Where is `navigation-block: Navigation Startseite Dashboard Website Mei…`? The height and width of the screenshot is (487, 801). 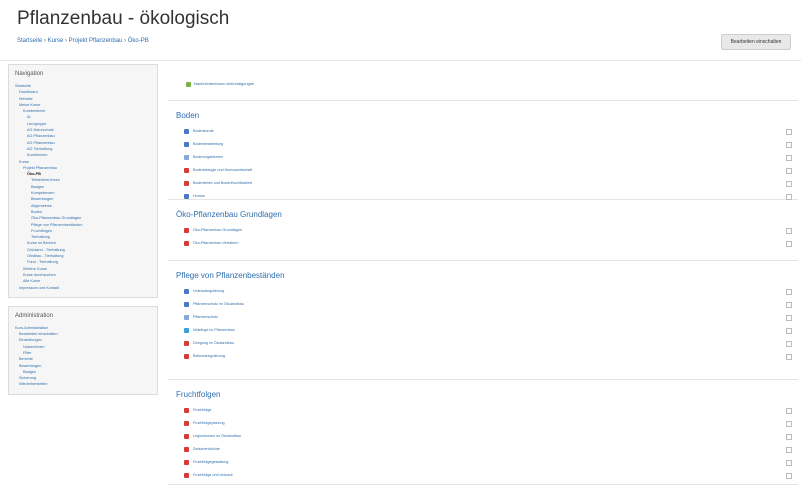 navigation-block: Navigation Startseite Dashboard Website Mei… is located at coordinates (83, 181).